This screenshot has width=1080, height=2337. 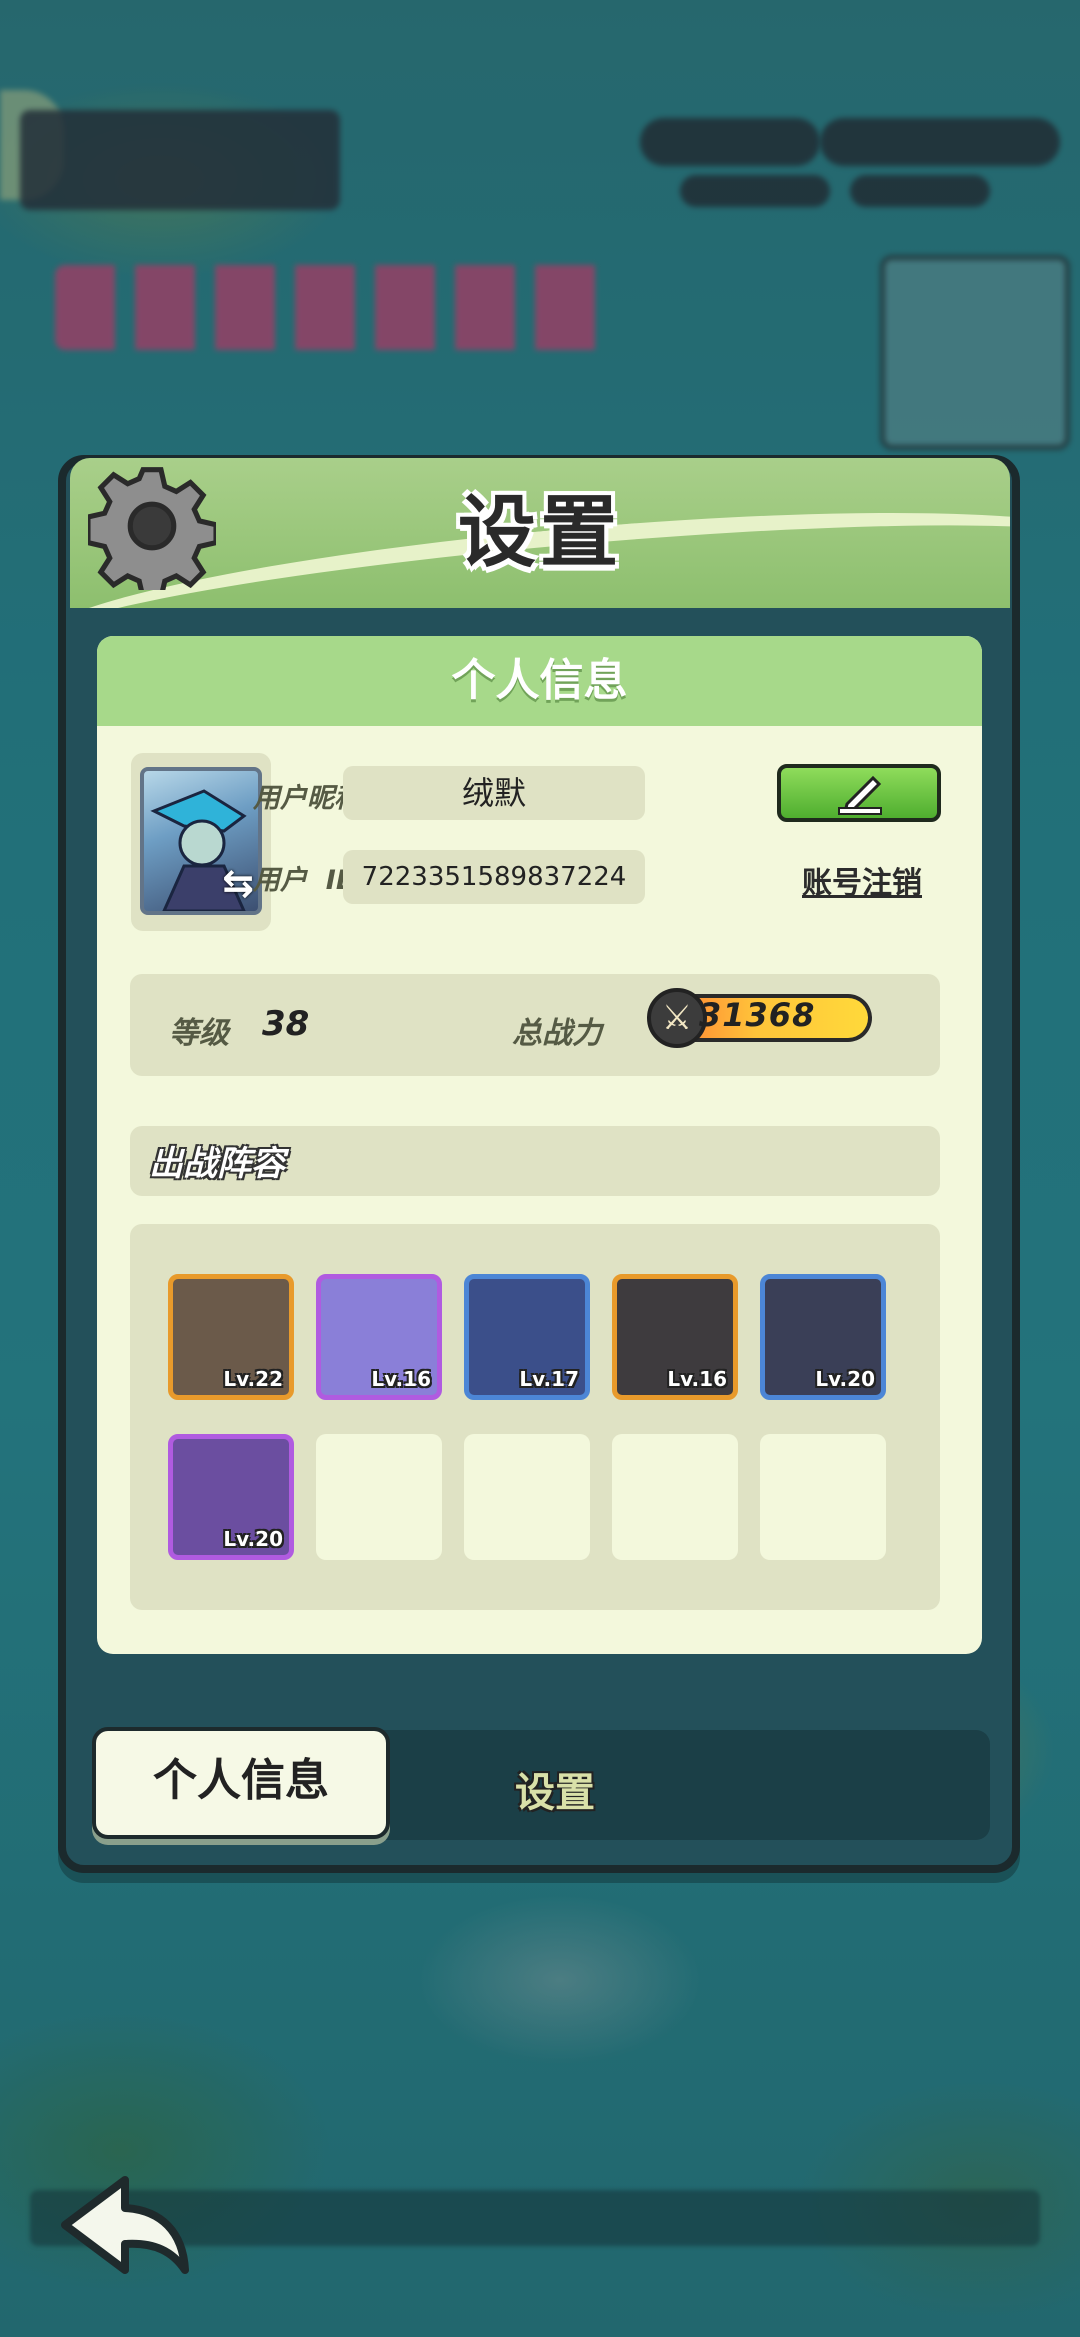 I want to click on dialog-title: 设置, so click(x=539, y=533).